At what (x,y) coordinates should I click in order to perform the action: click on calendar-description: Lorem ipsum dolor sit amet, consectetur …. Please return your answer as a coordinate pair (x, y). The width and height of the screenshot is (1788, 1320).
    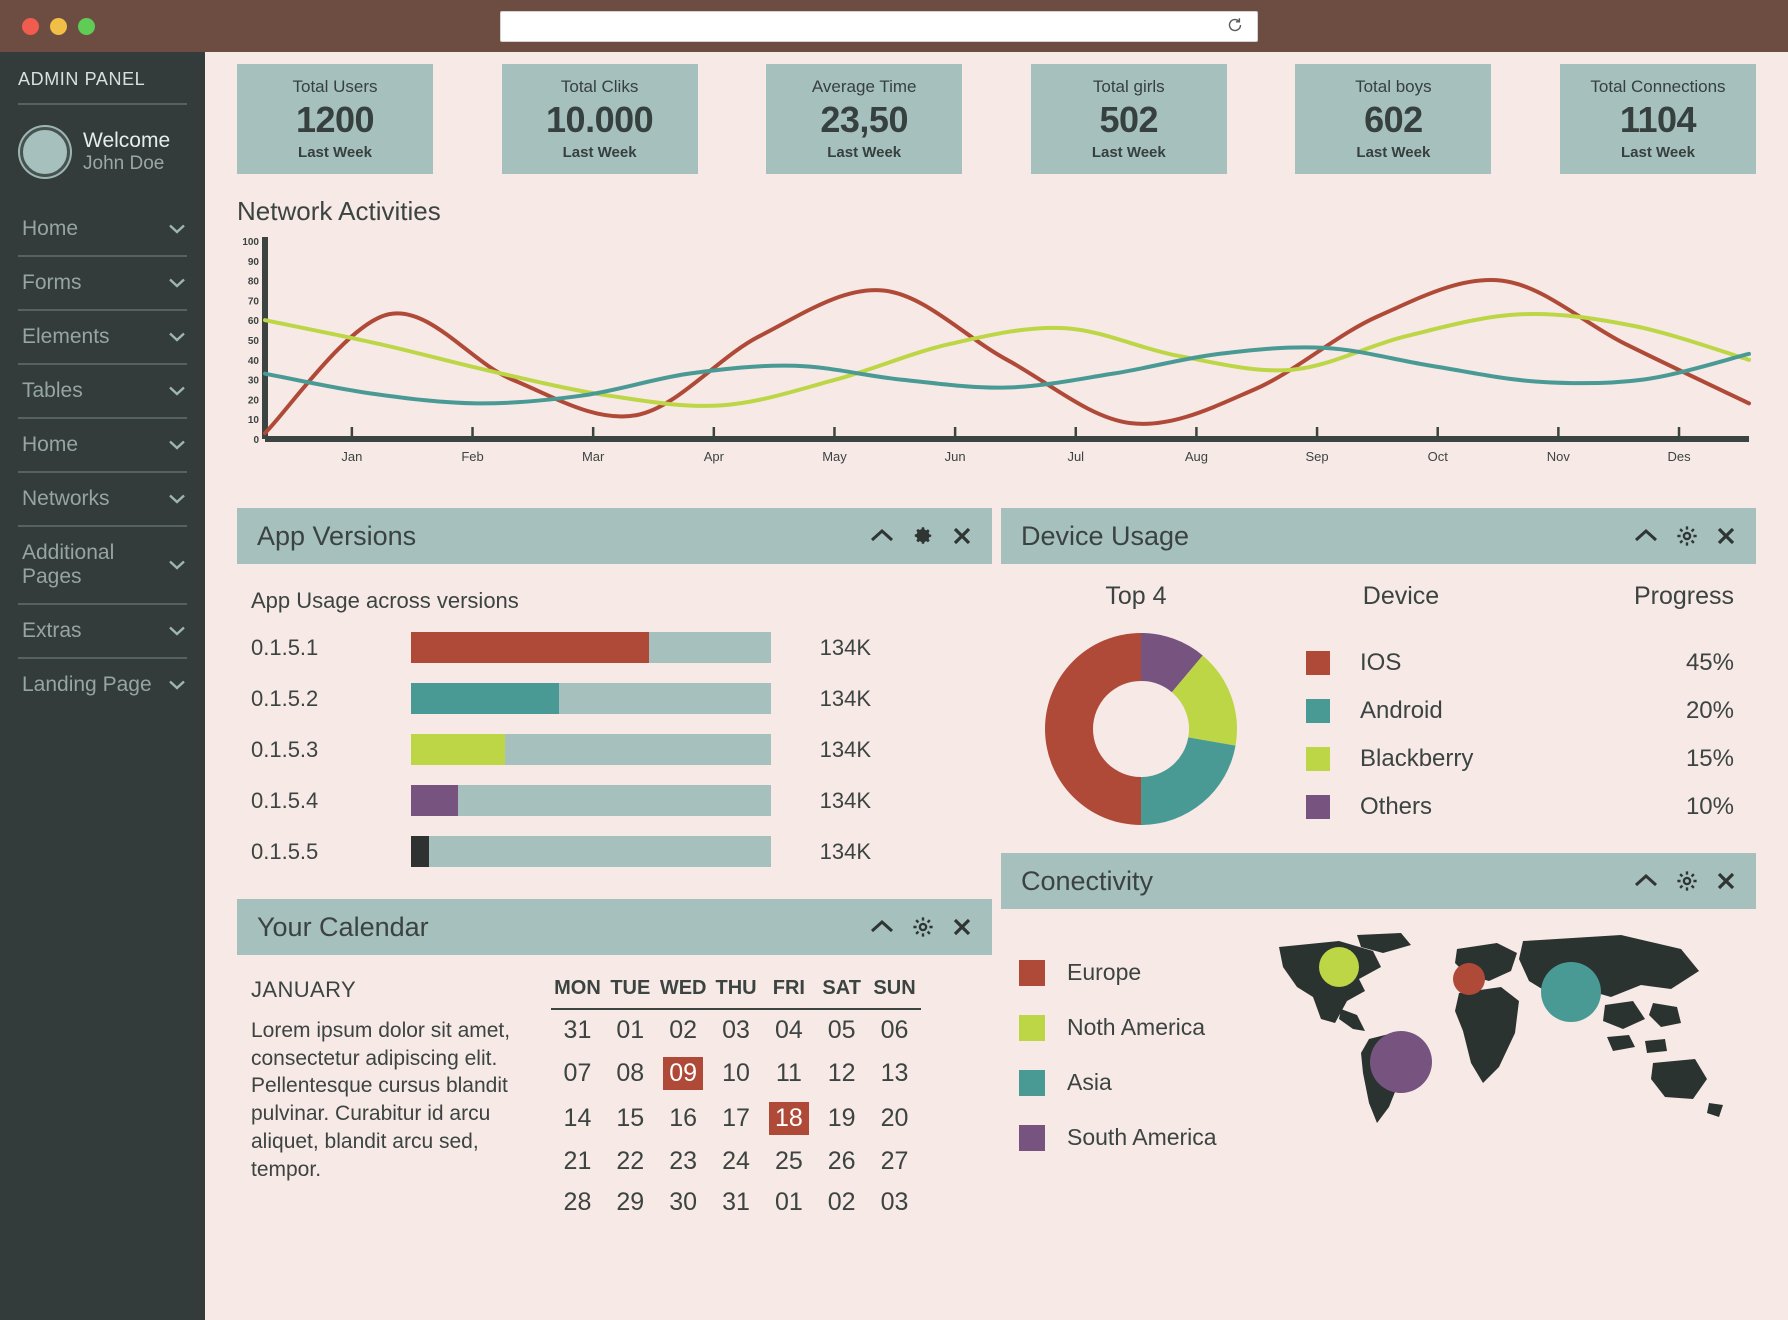
    Looking at the image, I should click on (381, 1100).